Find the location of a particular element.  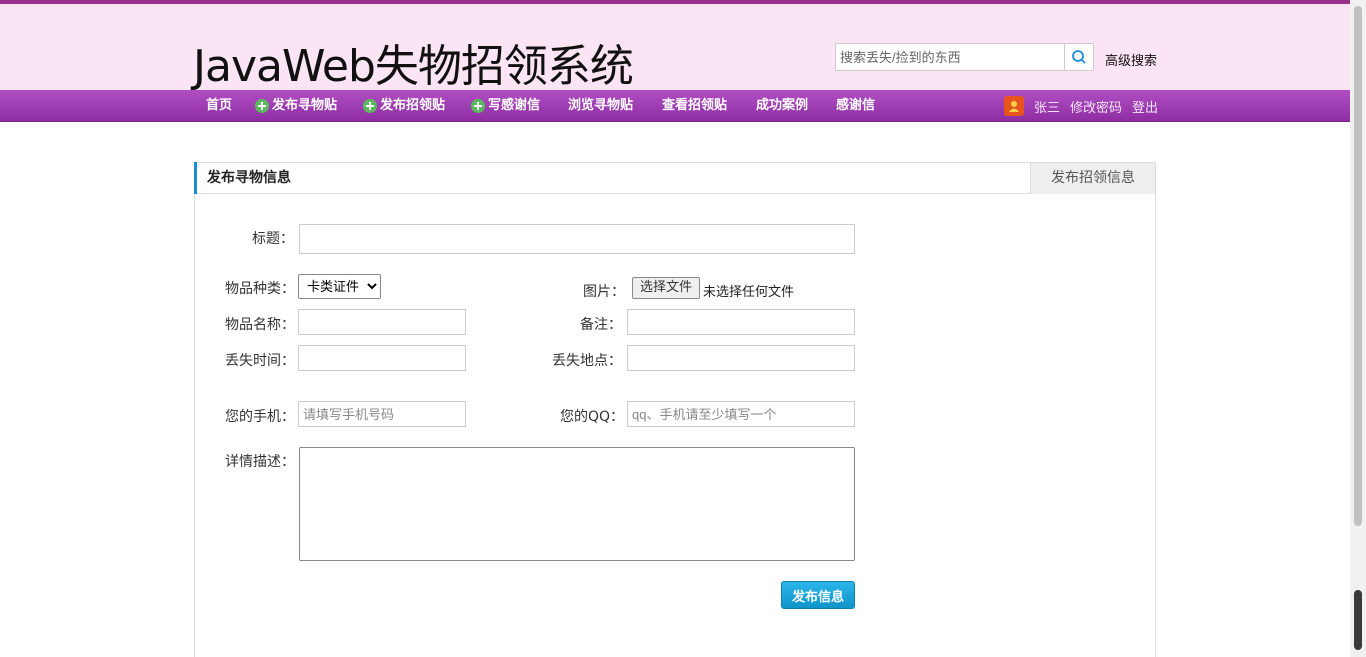

nav-thanks-letters-label: 感谢信 is located at coordinates (856, 105).